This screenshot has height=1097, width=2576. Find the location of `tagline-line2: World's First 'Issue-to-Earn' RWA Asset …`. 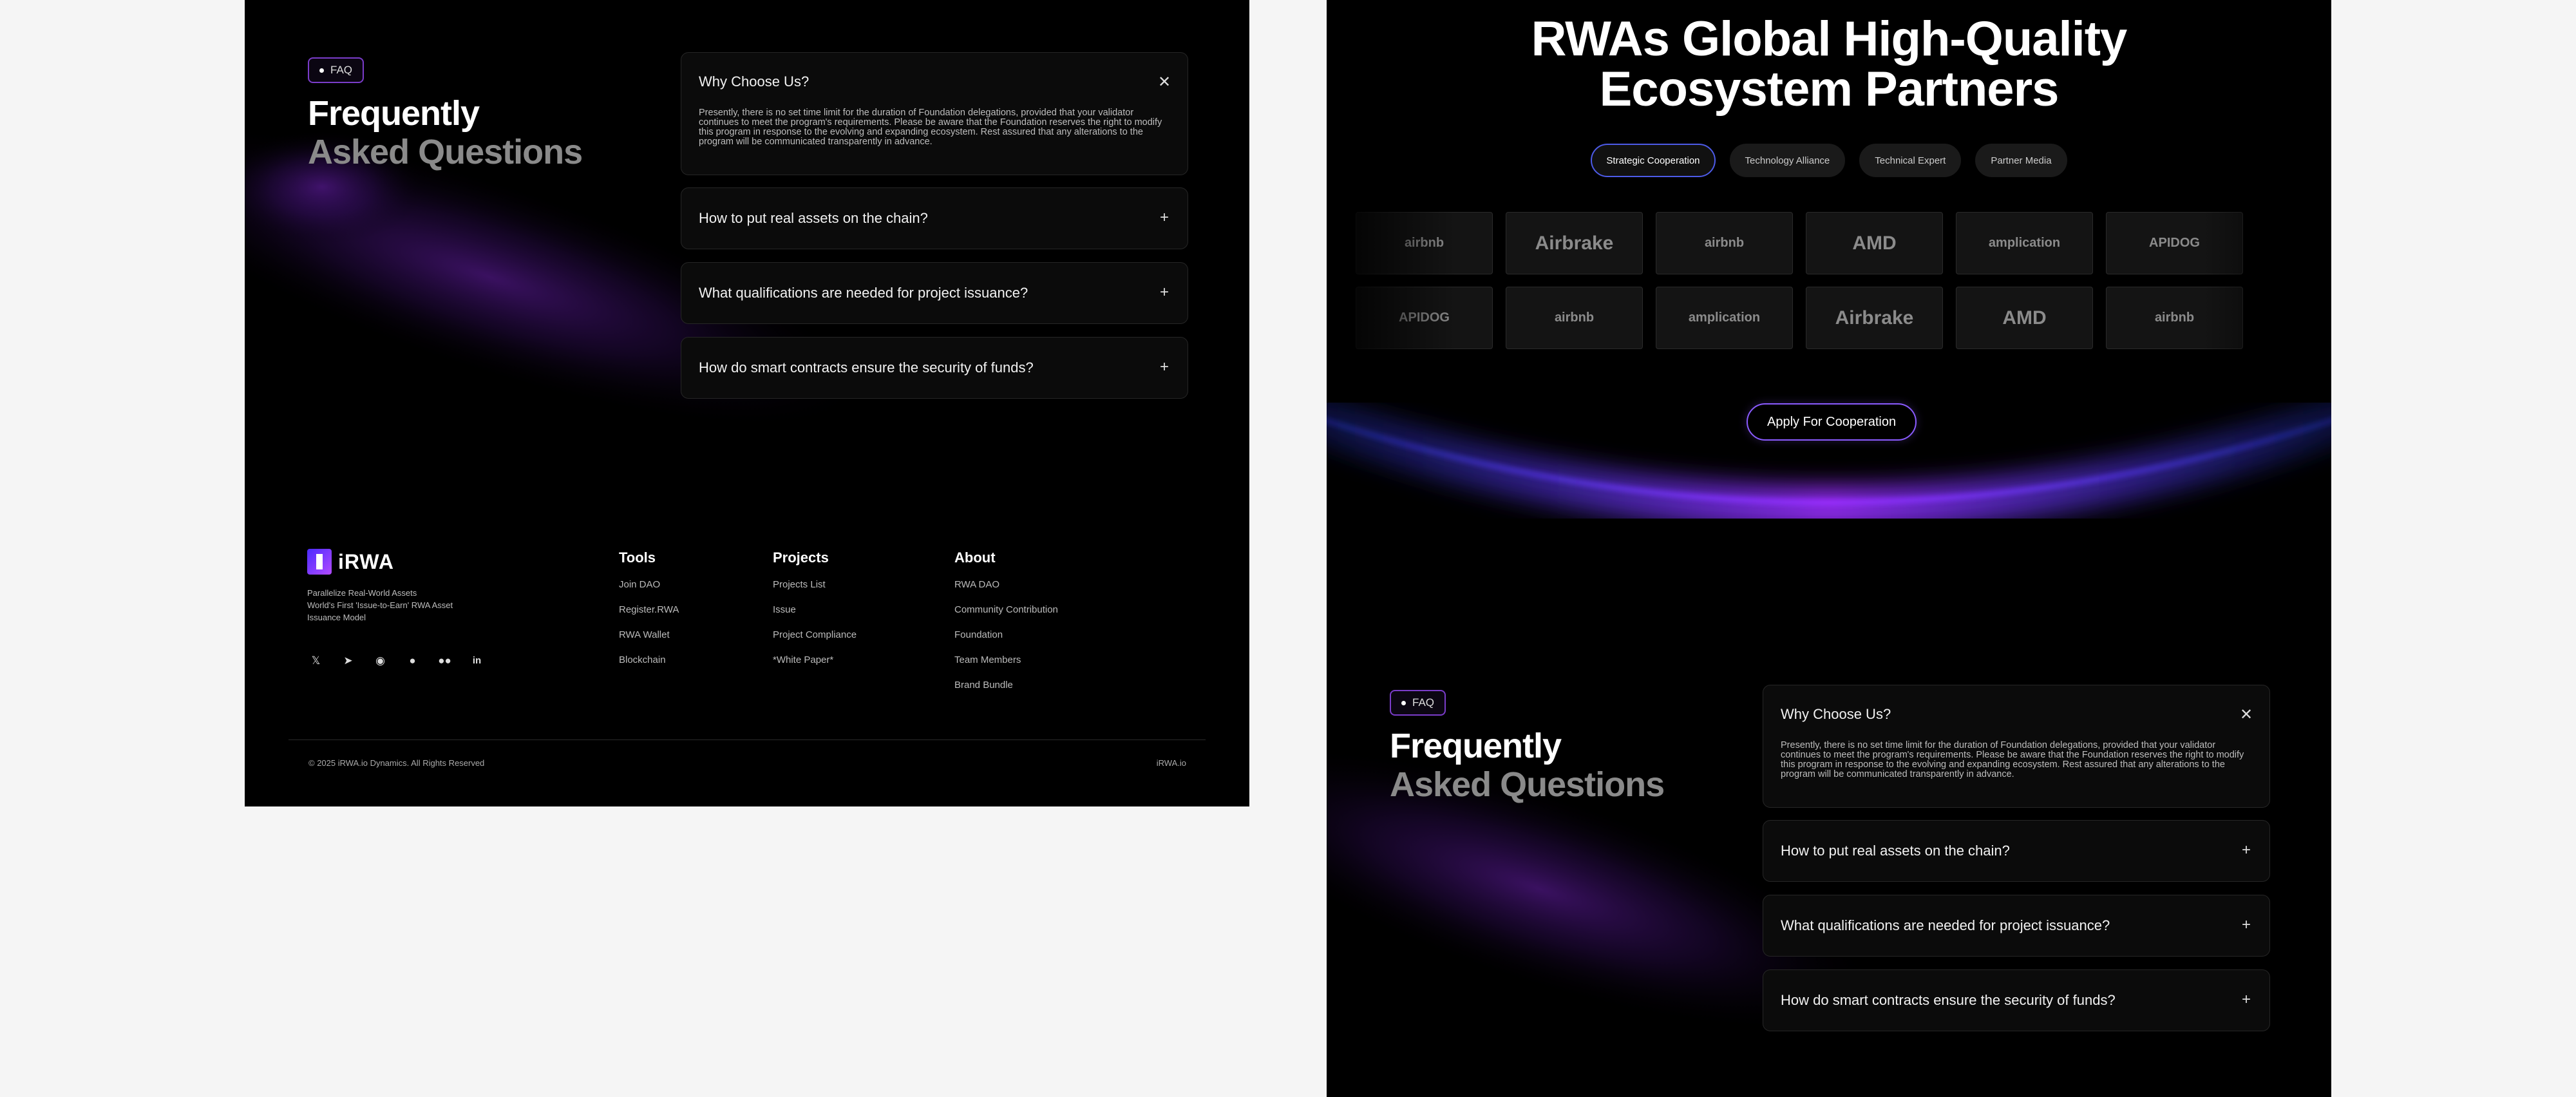

tagline-line2: World's First 'Issue-to-Earn' RWA Asset … is located at coordinates (380, 611).